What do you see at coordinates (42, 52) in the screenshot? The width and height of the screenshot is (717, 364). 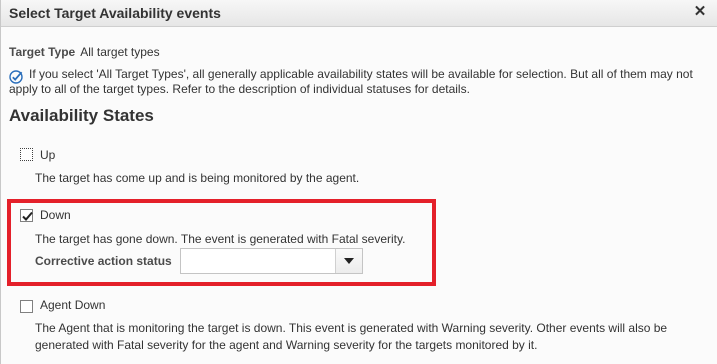 I see `target-type-label: Target Type` at bounding box center [42, 52].